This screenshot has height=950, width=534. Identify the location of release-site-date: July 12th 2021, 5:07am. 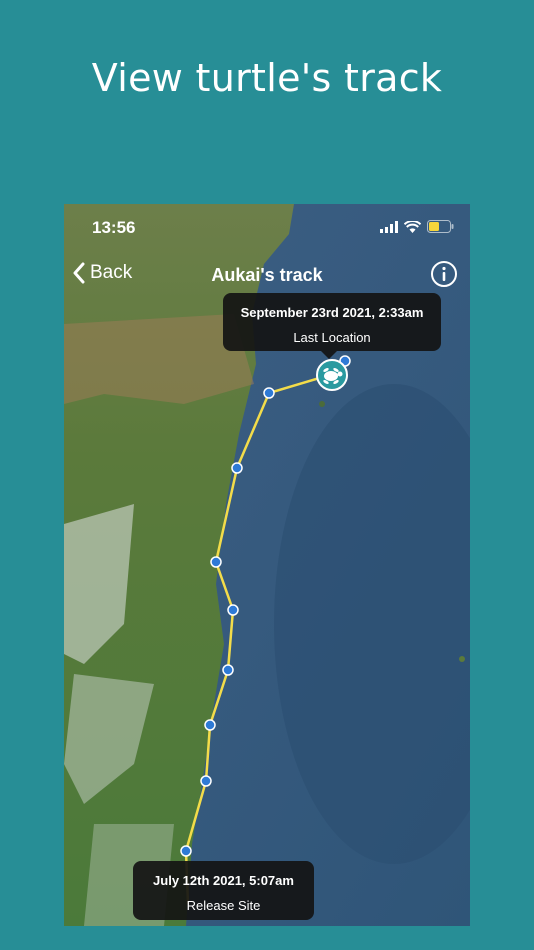
(223, 880).